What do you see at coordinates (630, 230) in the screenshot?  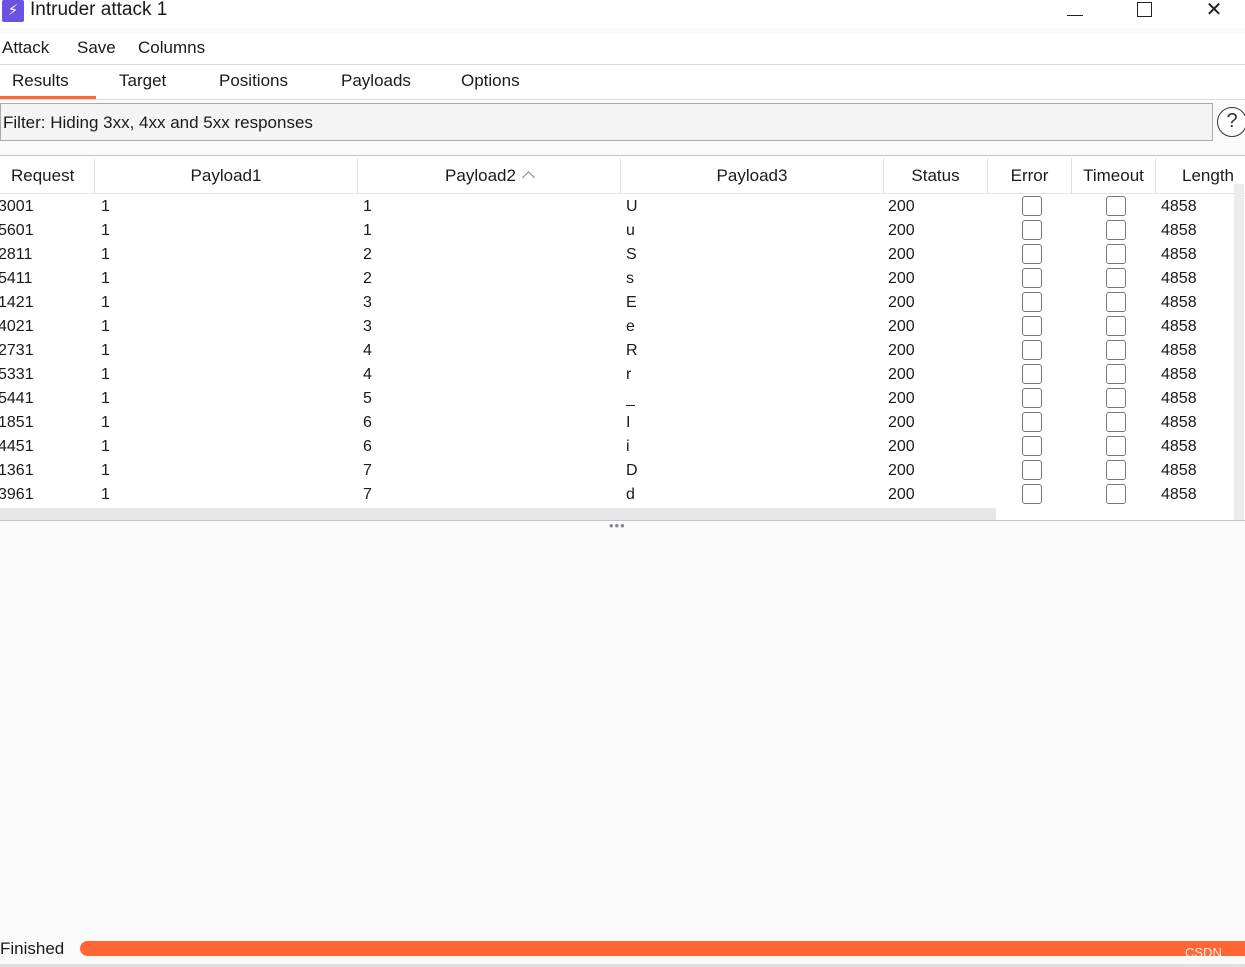 I see `cell-payload3: u` at bounding box center [630, 230].